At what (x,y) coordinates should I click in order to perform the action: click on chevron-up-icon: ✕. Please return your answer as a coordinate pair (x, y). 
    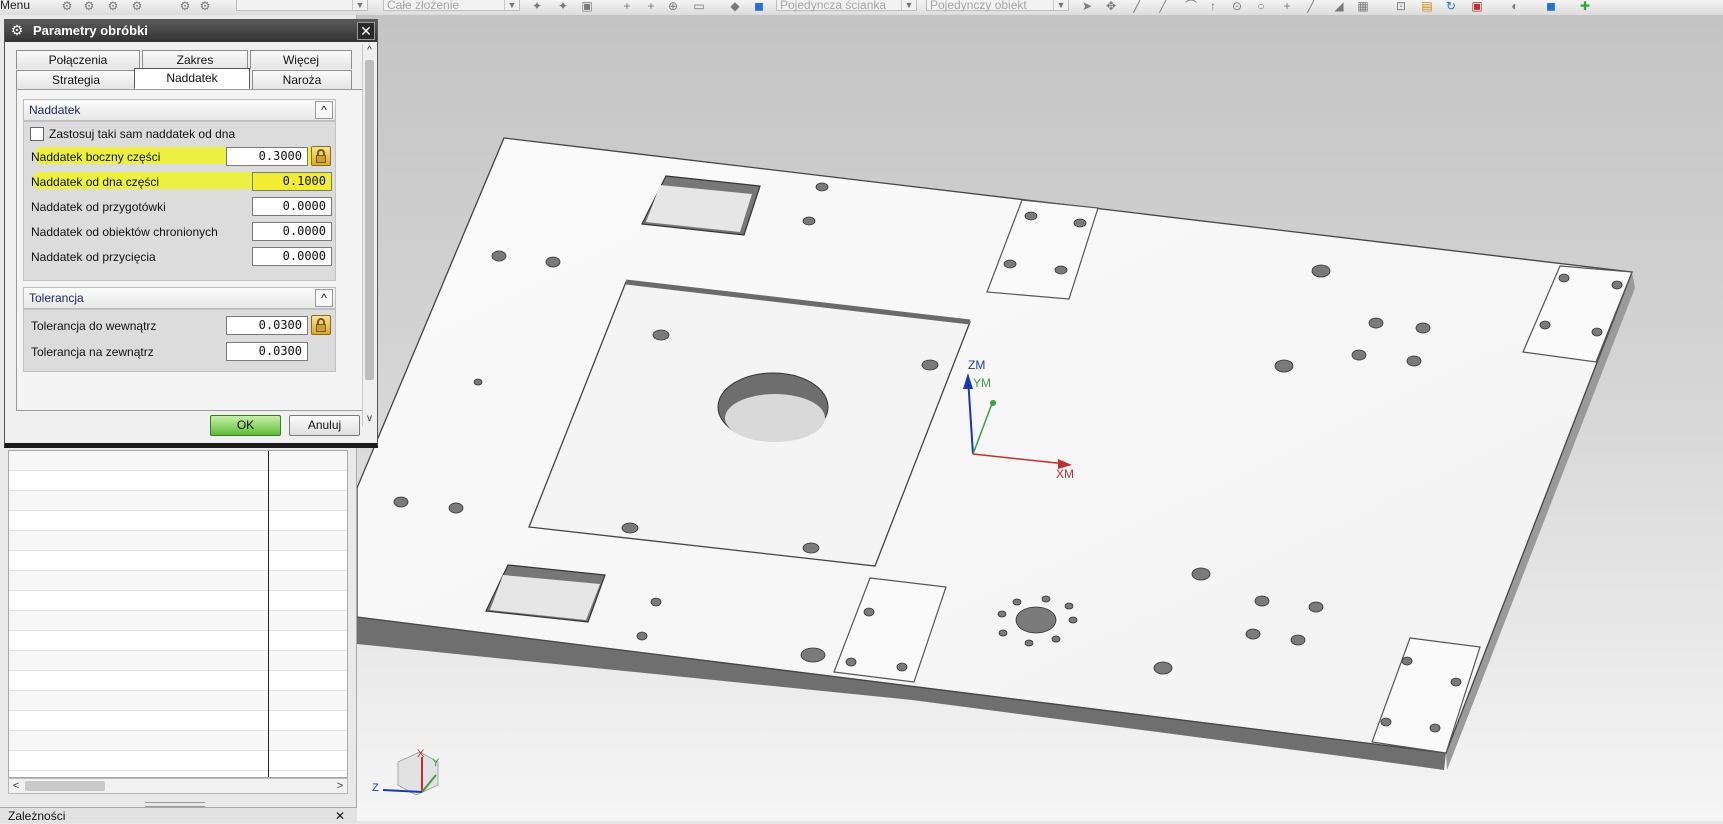
    Looking at the image, I should click on (340, 816).